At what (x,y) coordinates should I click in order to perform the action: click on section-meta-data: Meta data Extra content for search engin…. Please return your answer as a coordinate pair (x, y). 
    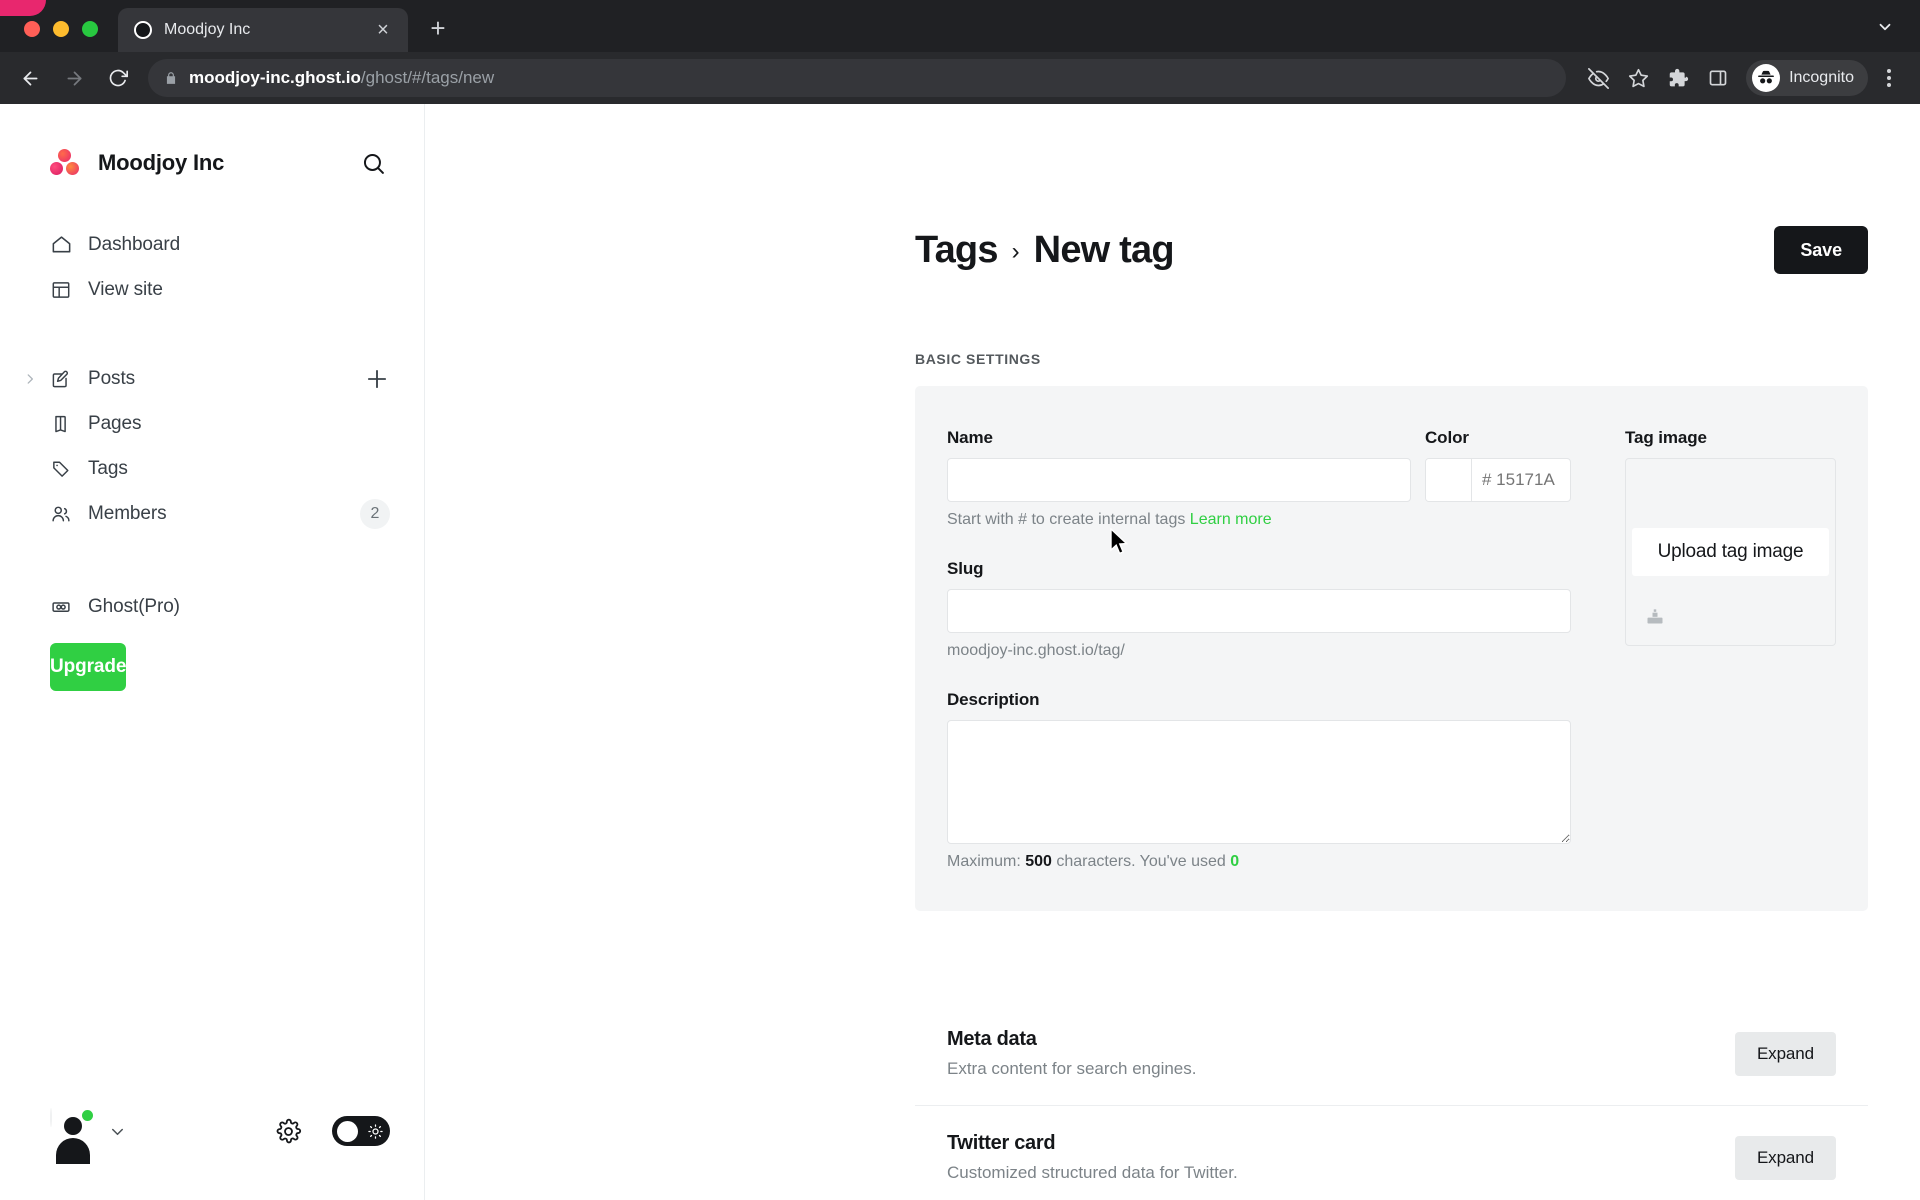
    Looking at the image, I should click on (1391, 1054).